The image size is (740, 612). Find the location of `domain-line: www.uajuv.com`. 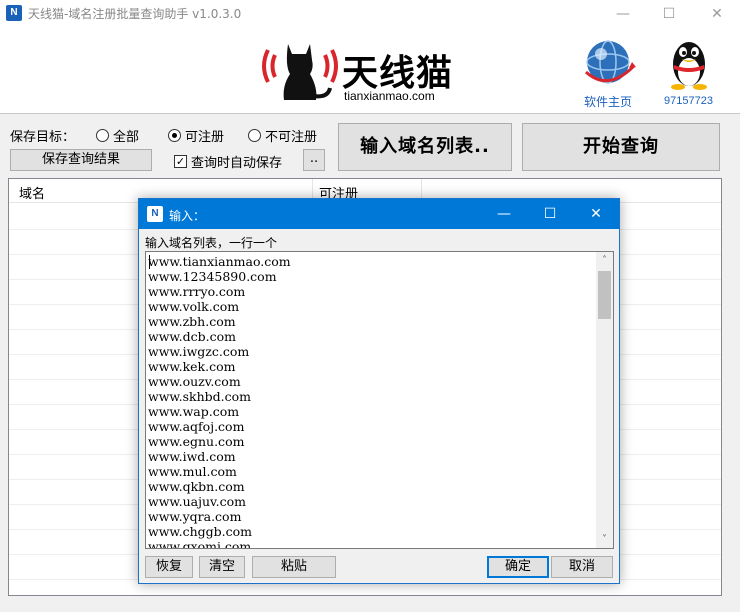

domain-line: www.uajuv.com is located at coordinates (197, 501).